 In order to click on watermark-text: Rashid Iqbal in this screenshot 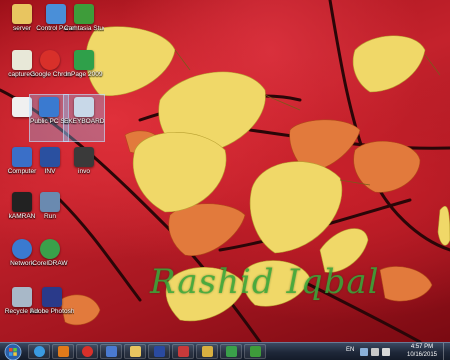, I will do `click(265, 282)`.